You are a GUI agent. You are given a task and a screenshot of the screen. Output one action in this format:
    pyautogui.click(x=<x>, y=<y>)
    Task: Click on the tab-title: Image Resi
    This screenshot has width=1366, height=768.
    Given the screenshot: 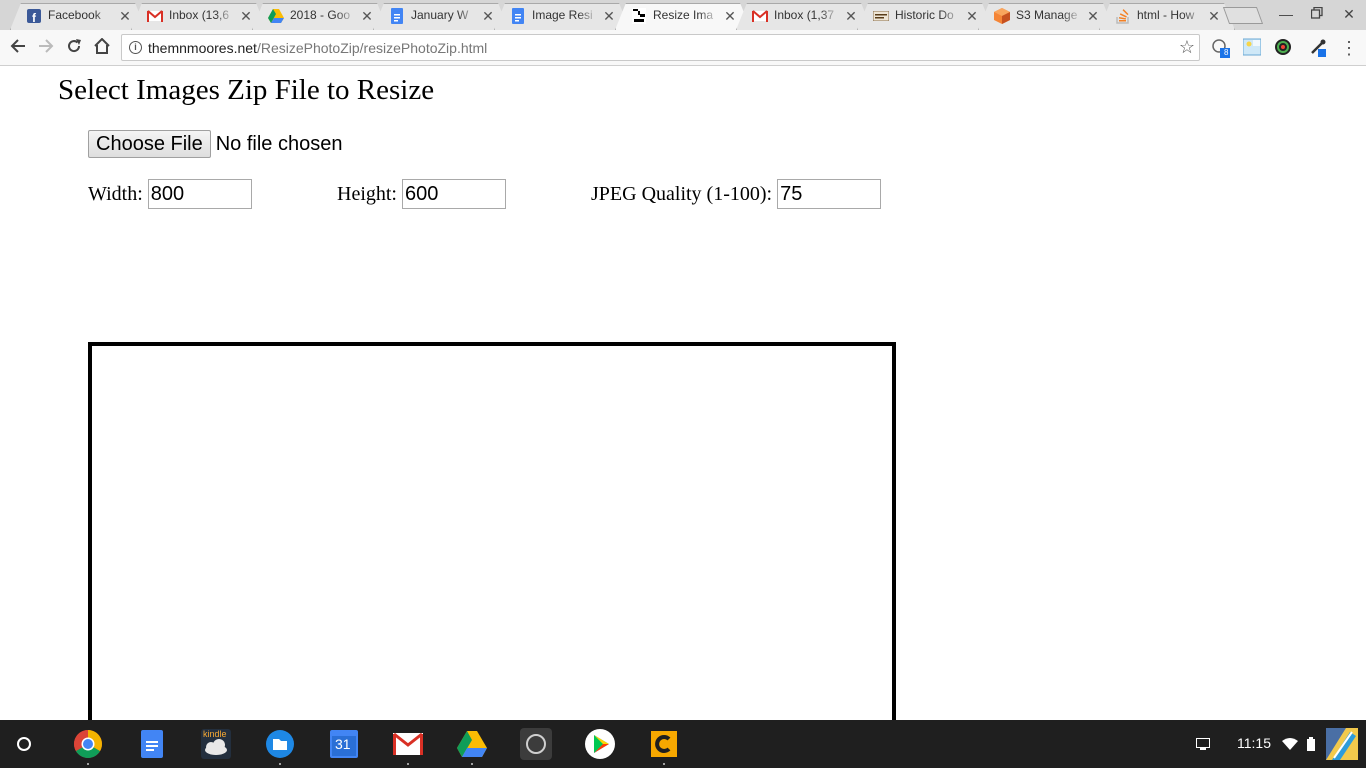 What is the action you would take?
    pyautogui.click(x=562, y=15)
    